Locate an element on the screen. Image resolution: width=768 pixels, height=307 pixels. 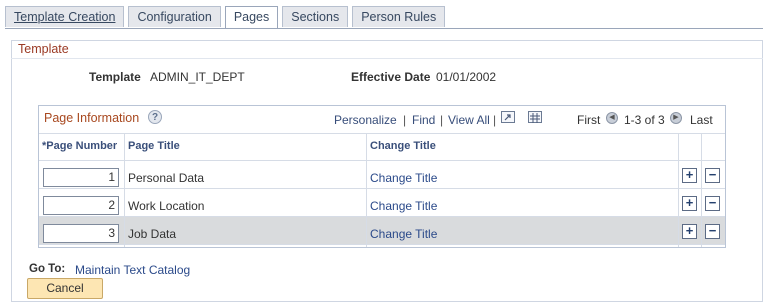
page-number-input: 1 is located at coordinates (81, 177).